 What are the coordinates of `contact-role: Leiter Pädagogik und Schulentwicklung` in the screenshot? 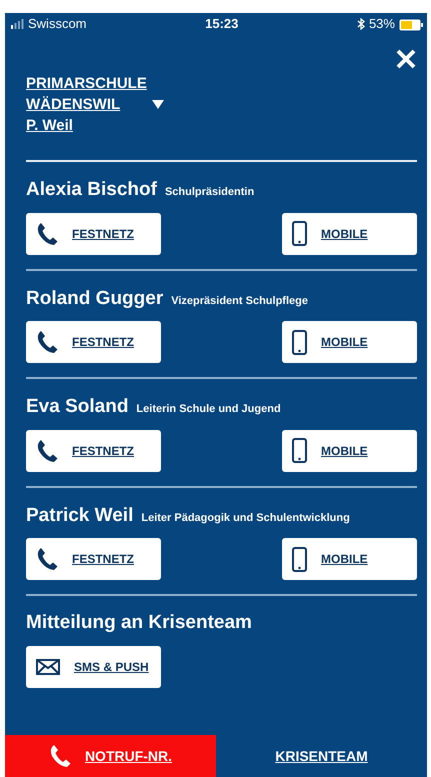 It's located at (245, 518).